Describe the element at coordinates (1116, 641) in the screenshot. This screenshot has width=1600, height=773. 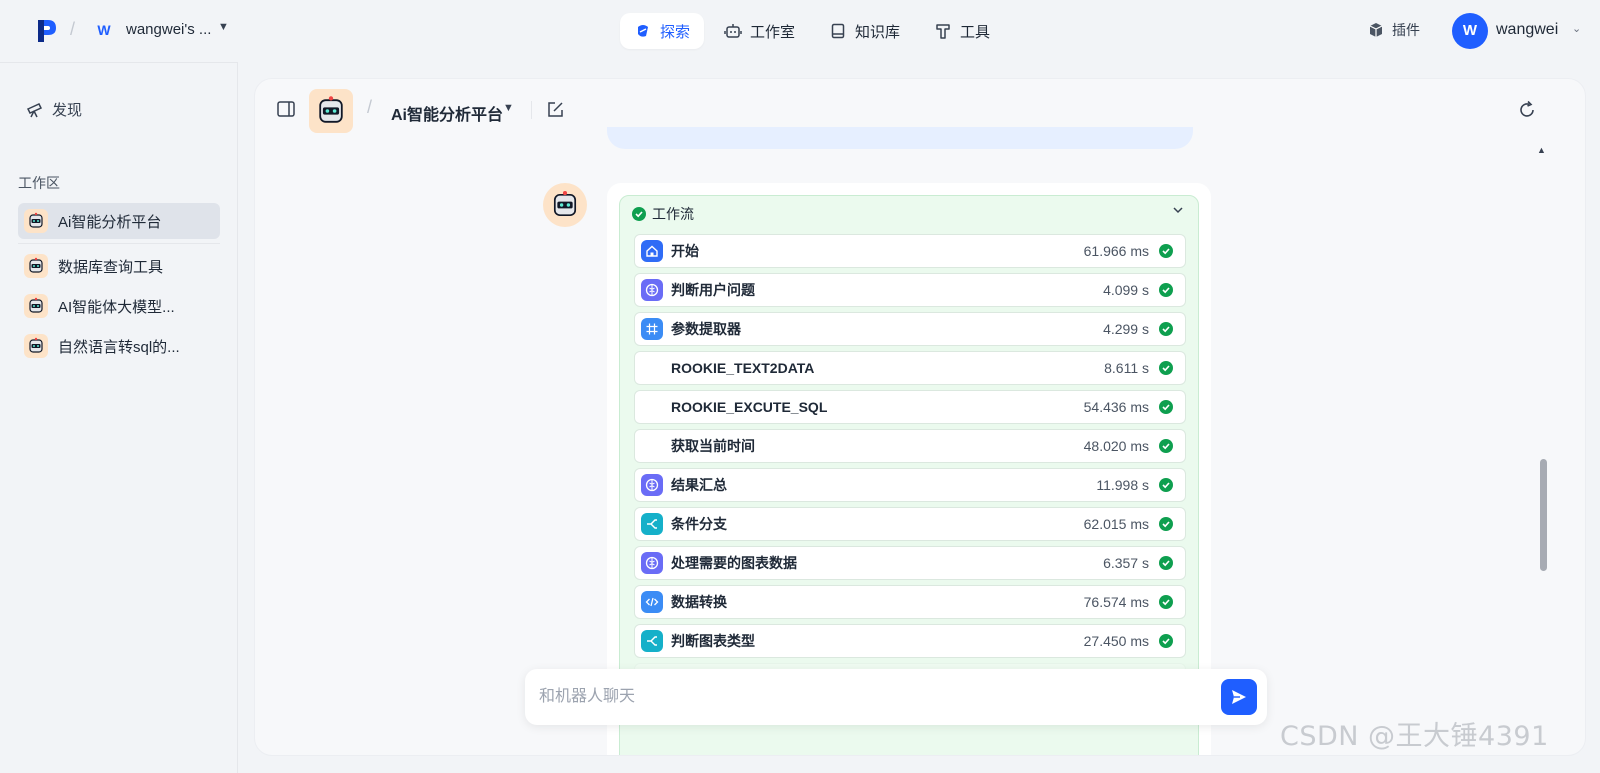
I see `workflow-step-time: 27.450 ms` at that location.